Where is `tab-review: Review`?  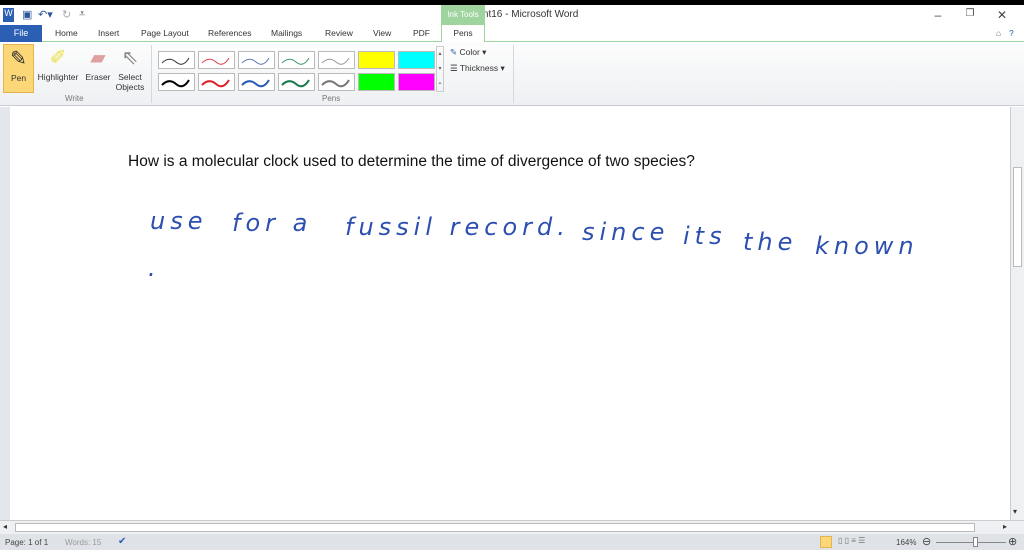
tab-review: Review is located at coordinates (339, 33).